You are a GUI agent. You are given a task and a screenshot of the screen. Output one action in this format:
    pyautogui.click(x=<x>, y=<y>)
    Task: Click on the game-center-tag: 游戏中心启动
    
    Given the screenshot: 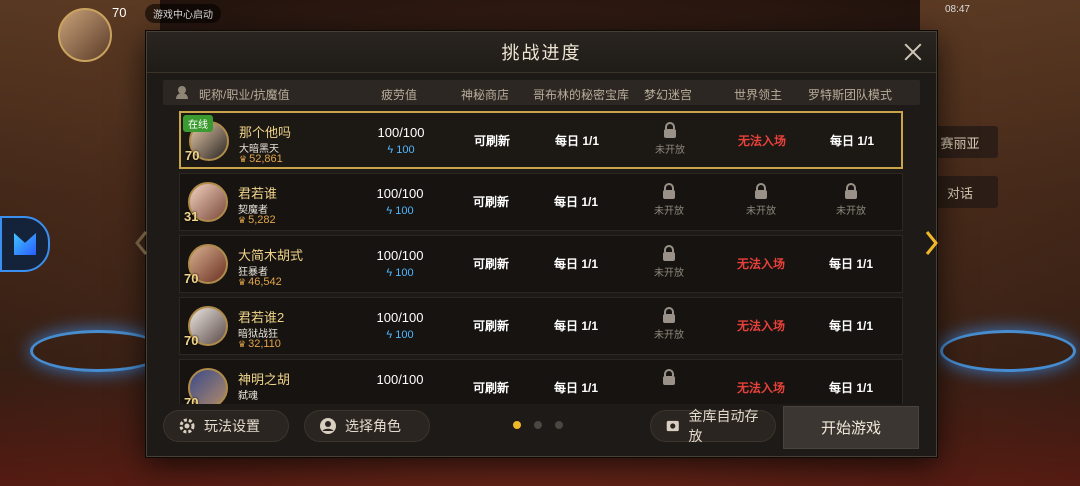 What is the action you would take?
    pyautogui.click(x=183, y=13)
    